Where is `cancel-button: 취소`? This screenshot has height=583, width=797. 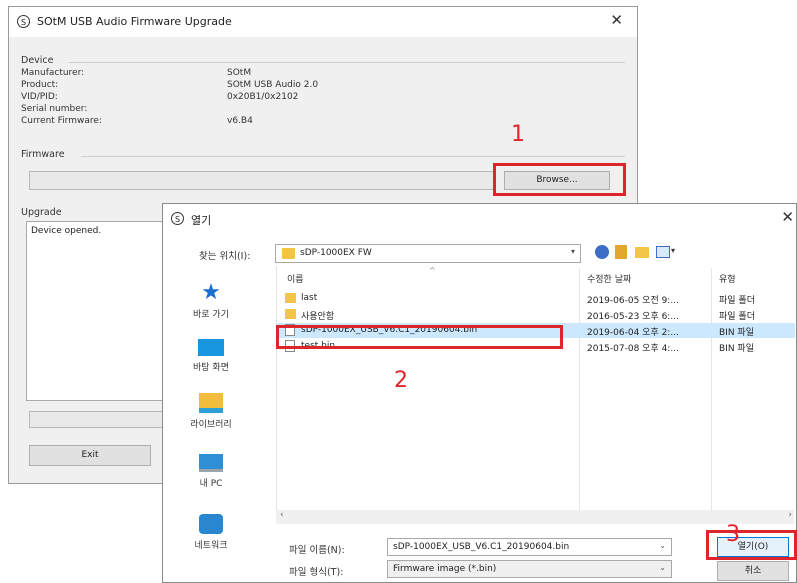
cancel-button: 취소 is located at coordinates (753, 571).